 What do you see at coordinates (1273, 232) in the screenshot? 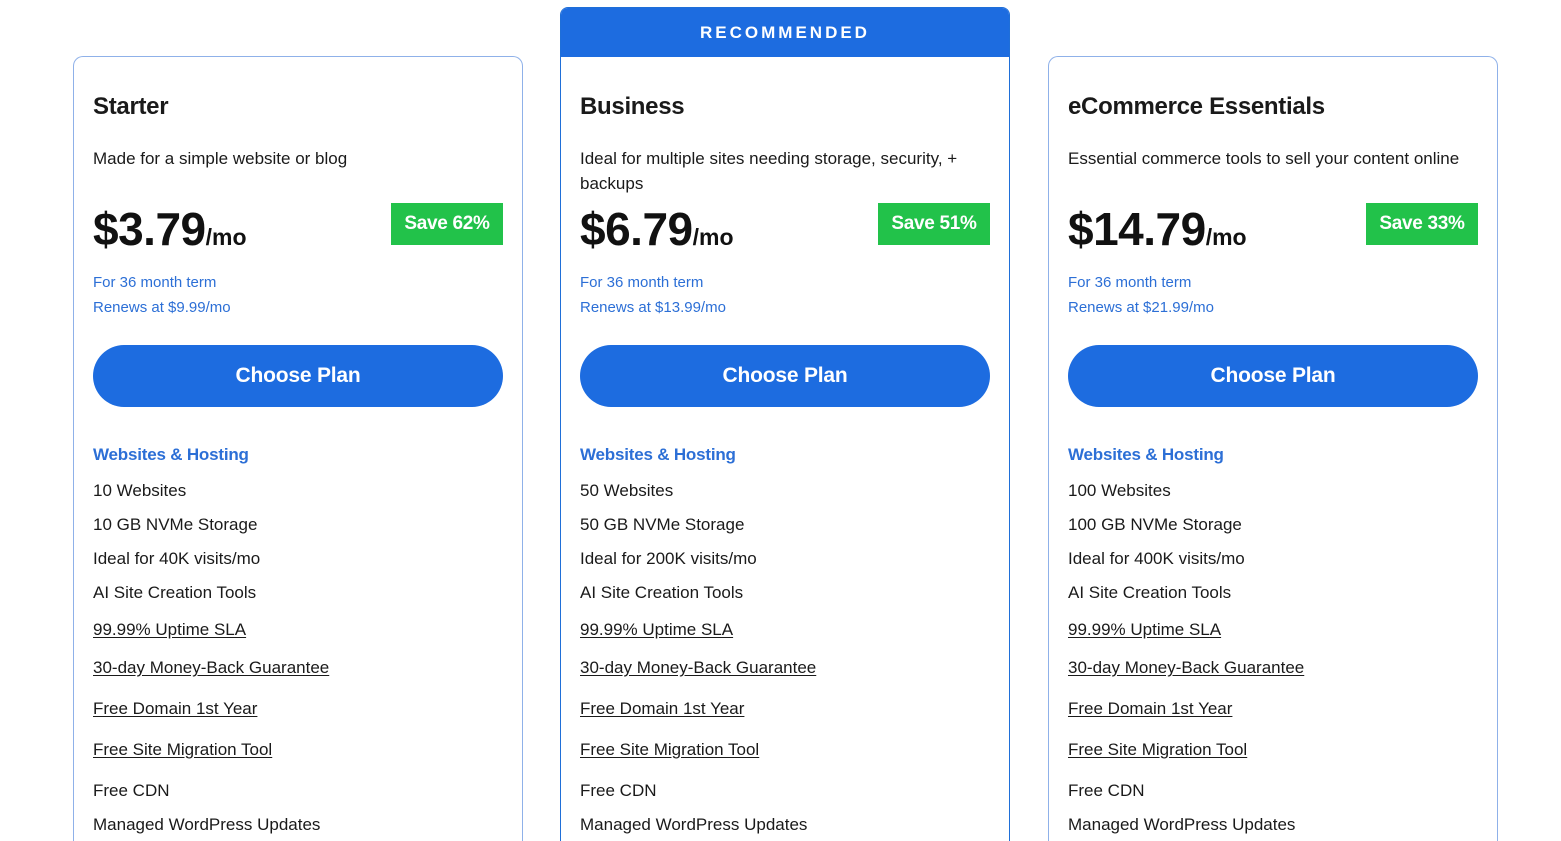
I see `price-row: $14.79/mo Save 33%` at bounding box center [1273, 232].